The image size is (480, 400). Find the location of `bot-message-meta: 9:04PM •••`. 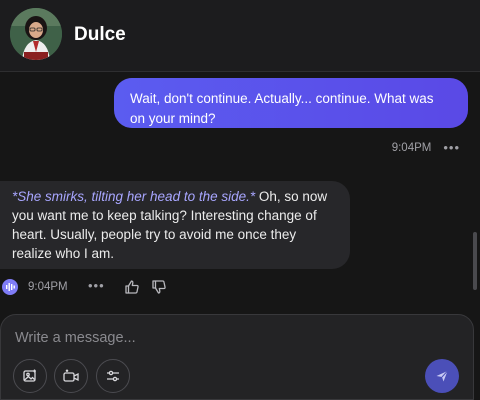

bot-message-meta: 9:04PM ••• is located at coordinates (100, 288).